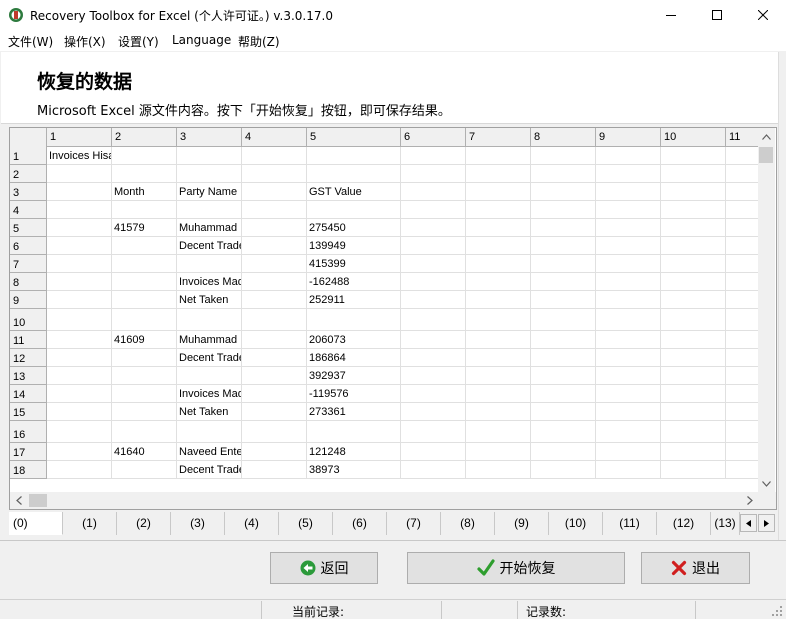 The width and height of the screenshot is (786, 619). Describe the element at coordinates (79, 137) in the screenshot. I see `column-header: 1` at that location.